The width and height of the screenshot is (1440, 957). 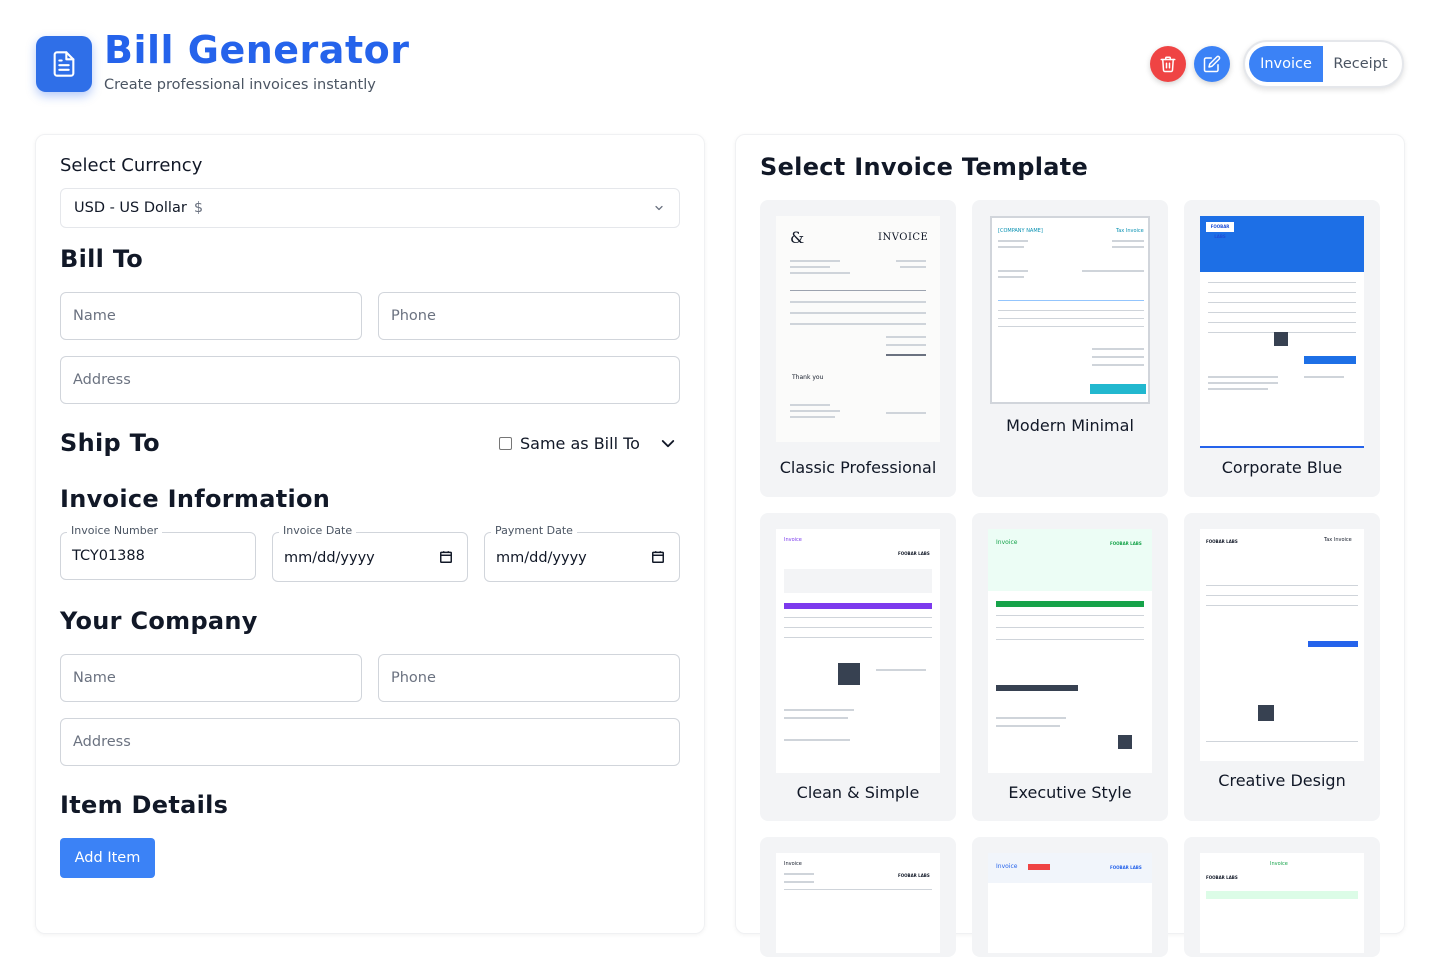 I want to click on thumb-footer: Thank you, so click(x=808, y=377).